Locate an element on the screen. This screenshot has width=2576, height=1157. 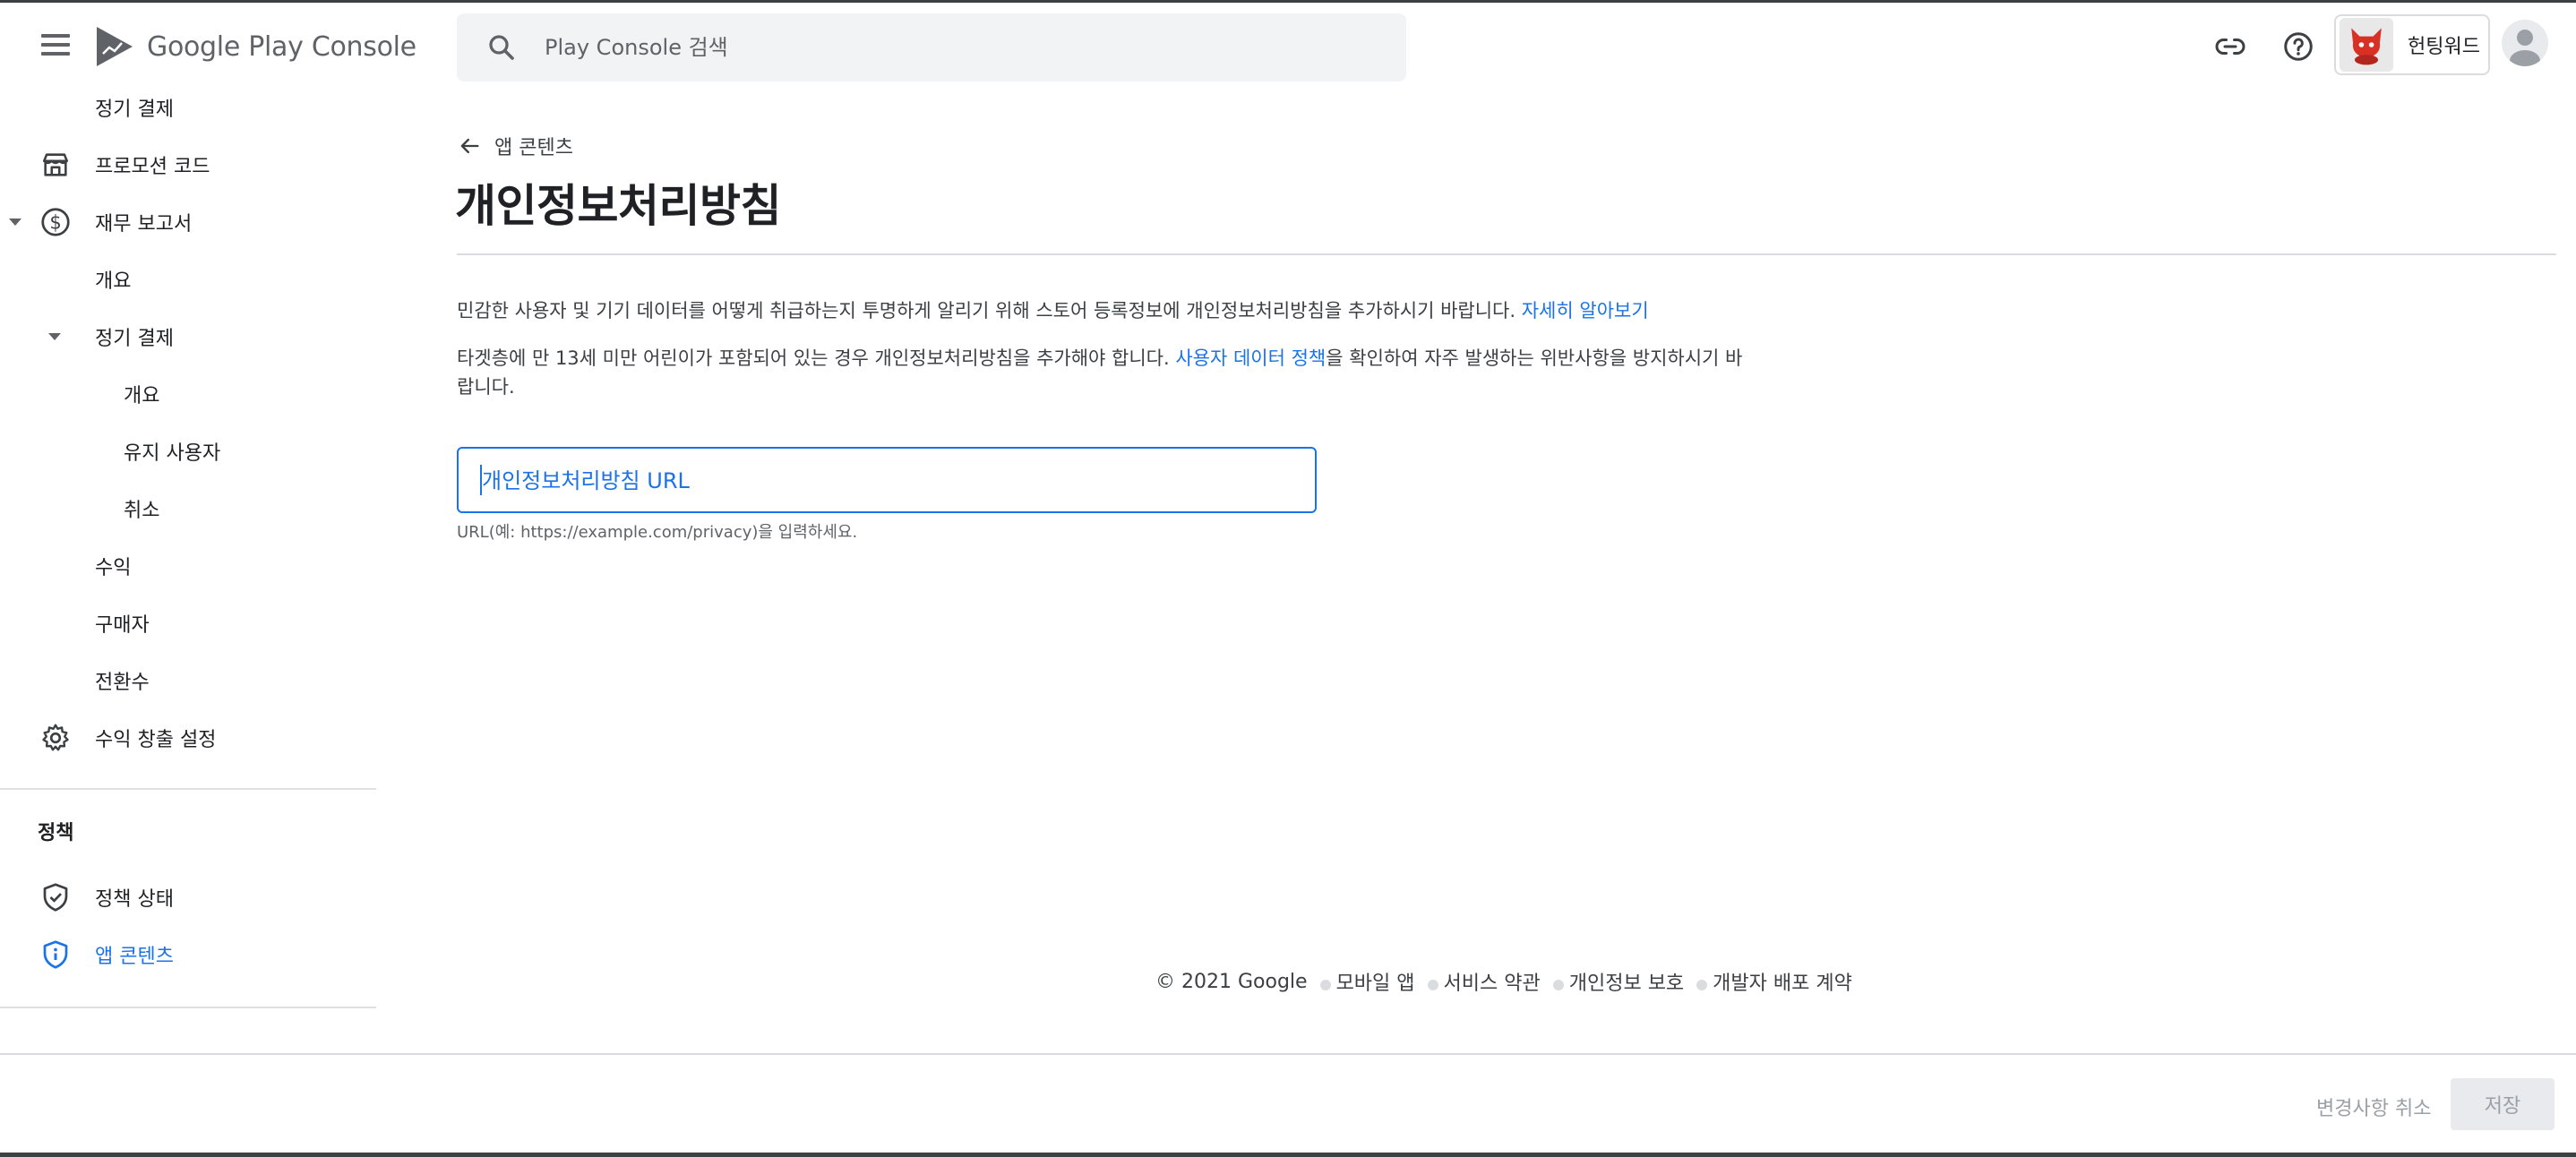
sidebar-item-label: 앱 콘텐츠 is located at coordinates (134, 957).